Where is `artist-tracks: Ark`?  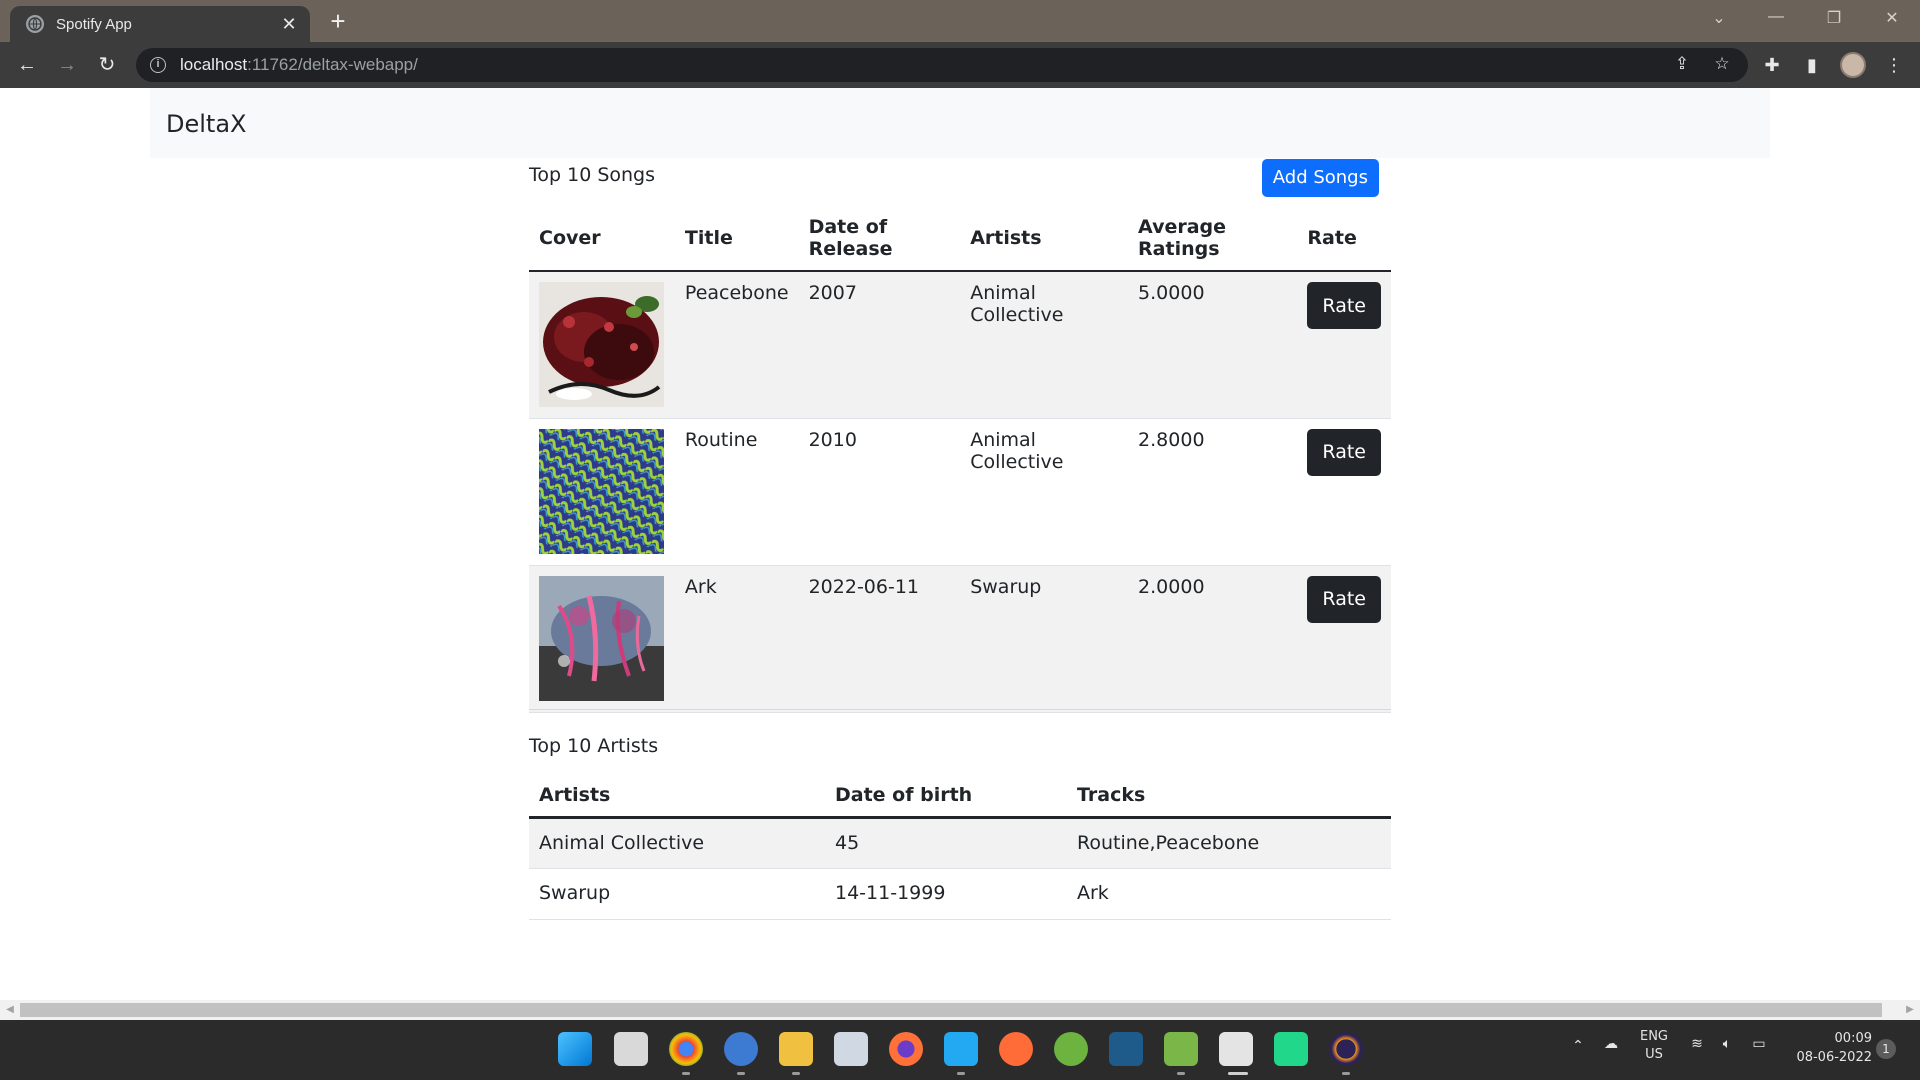 artist-tracks: Ark is located at coordinates (1093, 893).